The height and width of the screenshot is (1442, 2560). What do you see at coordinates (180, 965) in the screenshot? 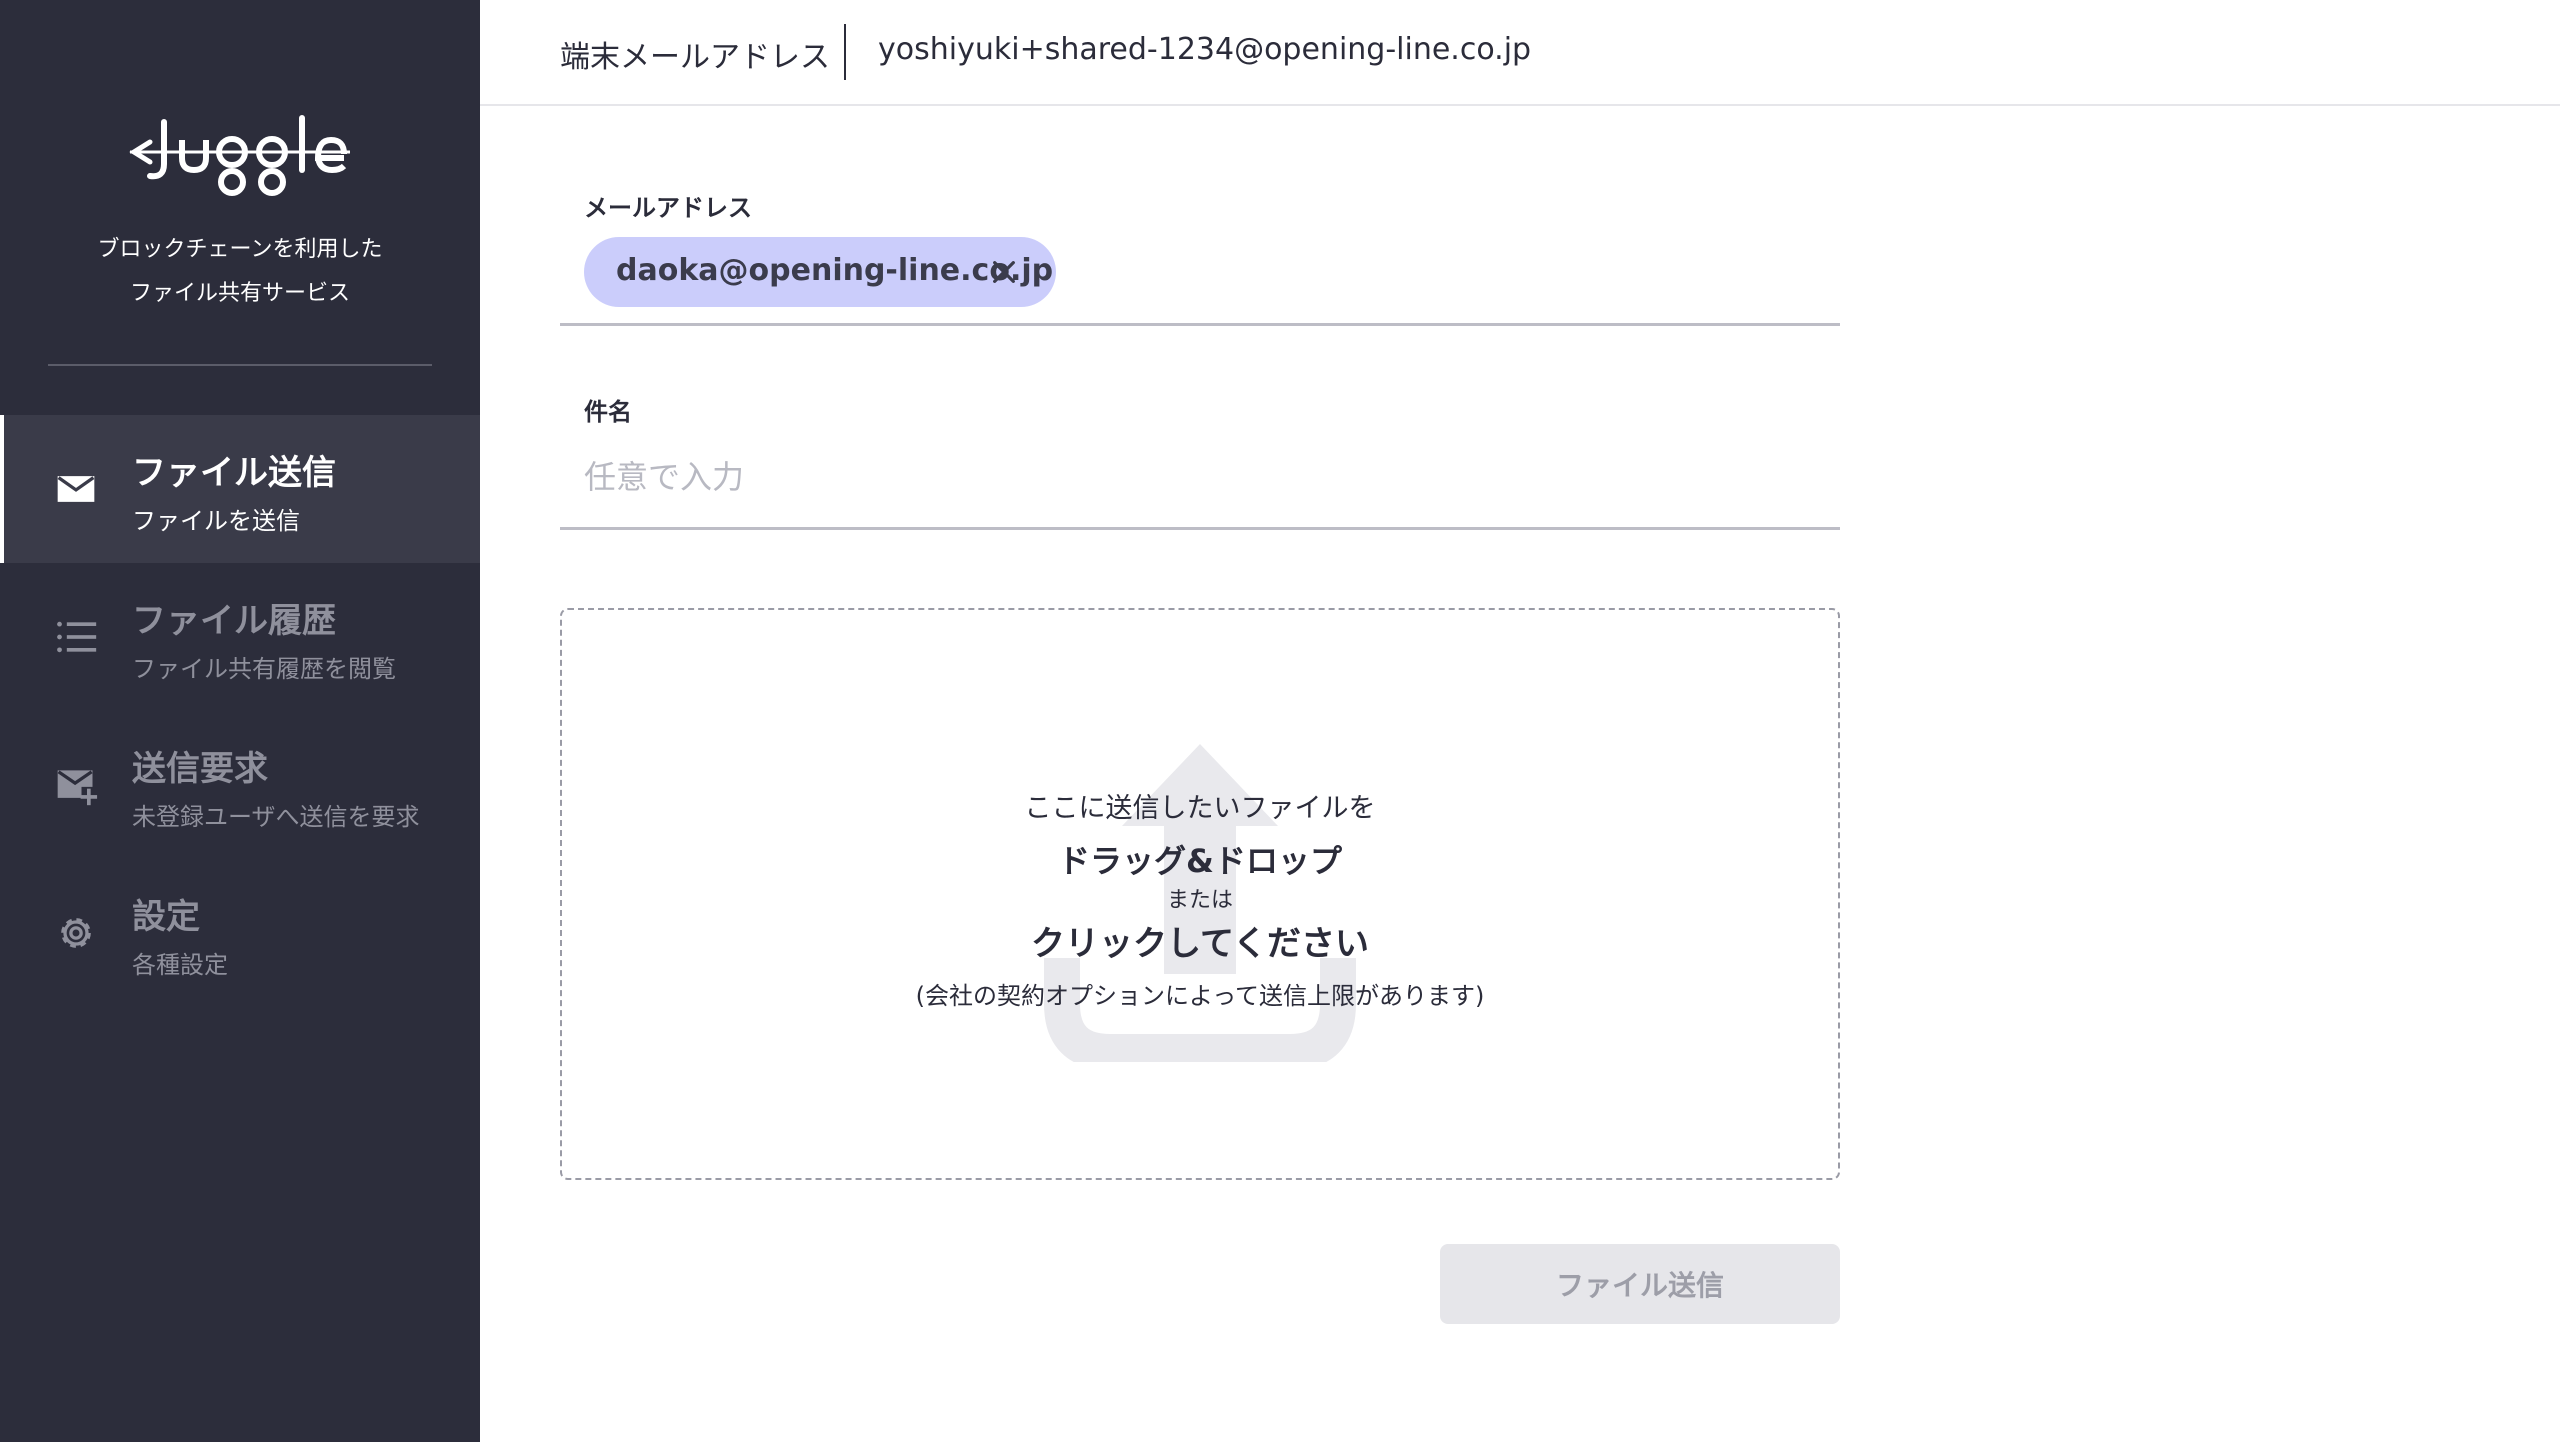
I see `sidebar-item-subtitle: 各種設定` at bounding box center [180, 965].